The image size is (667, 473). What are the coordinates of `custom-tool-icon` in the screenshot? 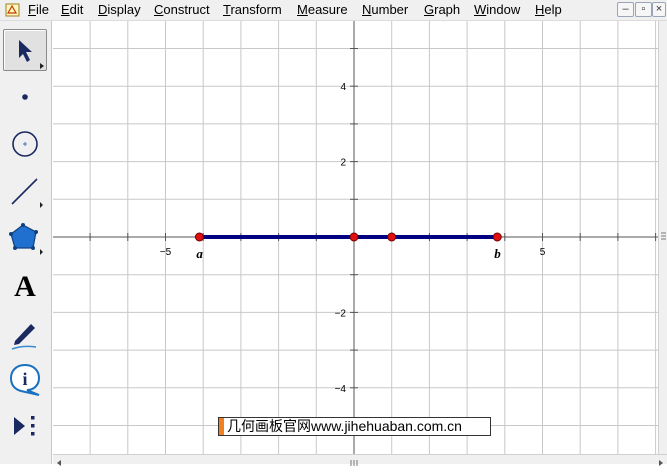 It's located at (24, 426).